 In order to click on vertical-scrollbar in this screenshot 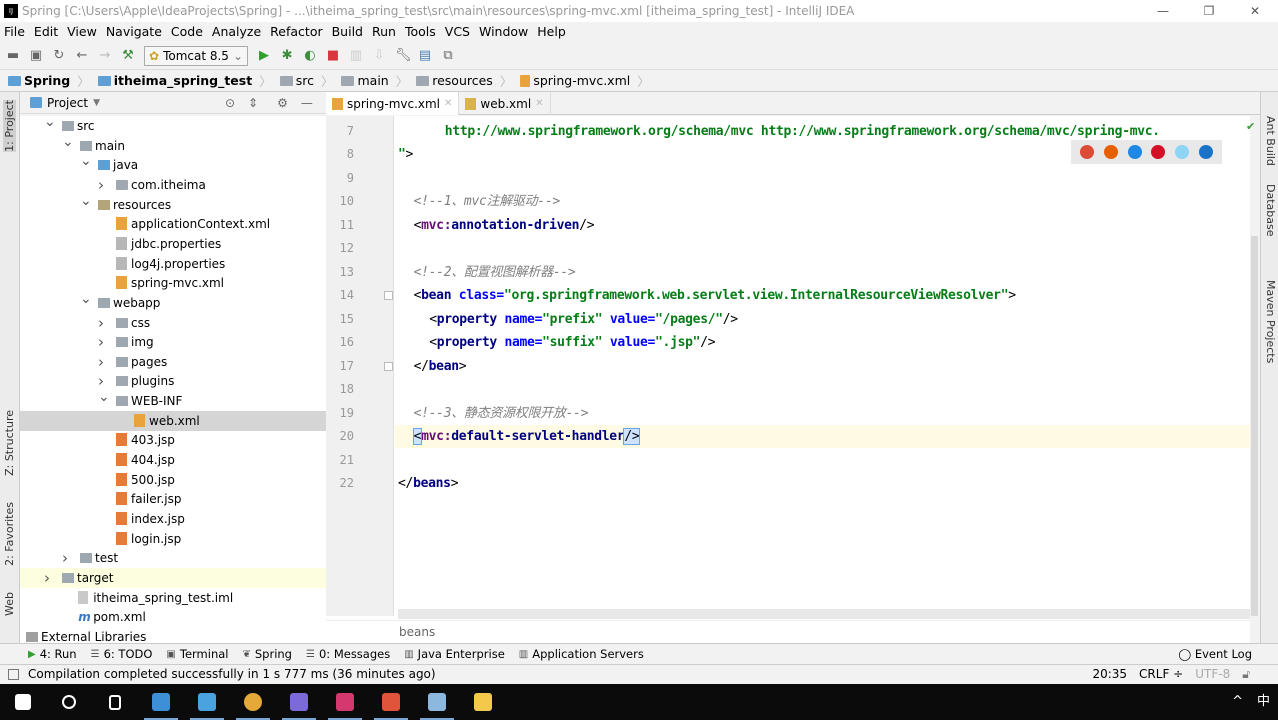, I will do `click(1255, 366)`.